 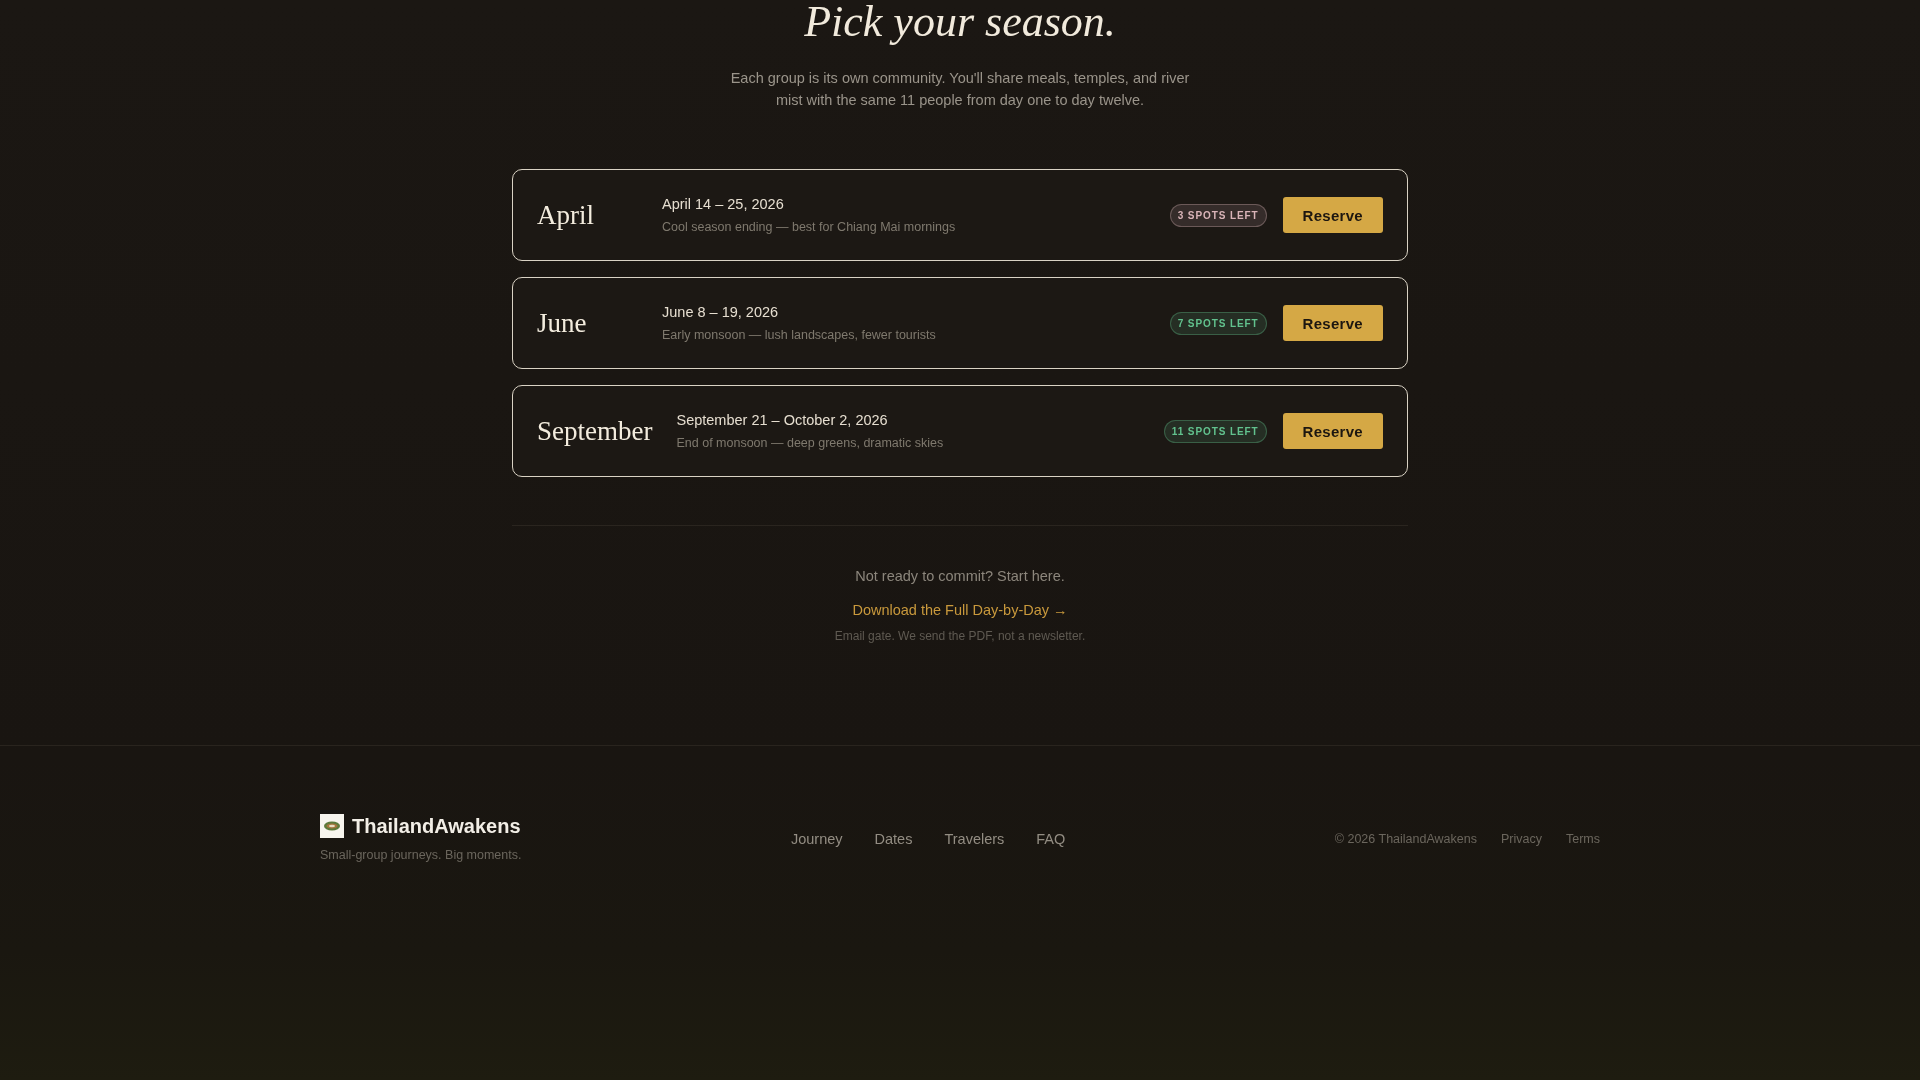 I want to click on legal-link: Terms, so click(x=1582, y=839).